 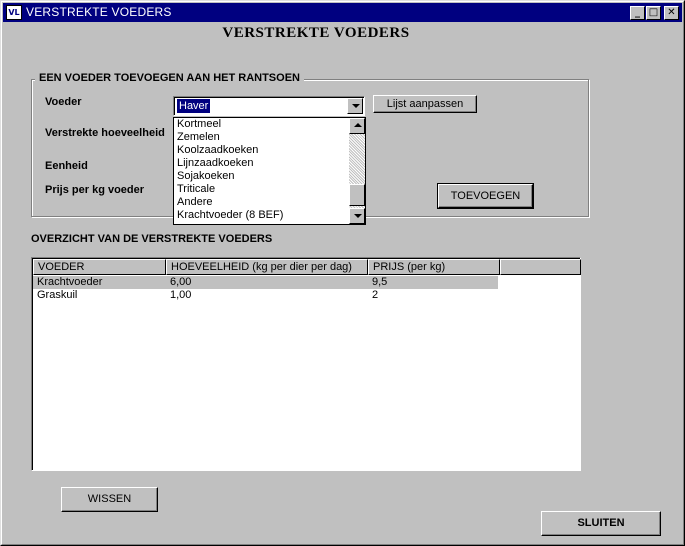 What do you see at coordinates (434, 267) in the screenshot?
I see `column-header-prijs: PRIJS (per kg)` at bounding box center [434, 267].